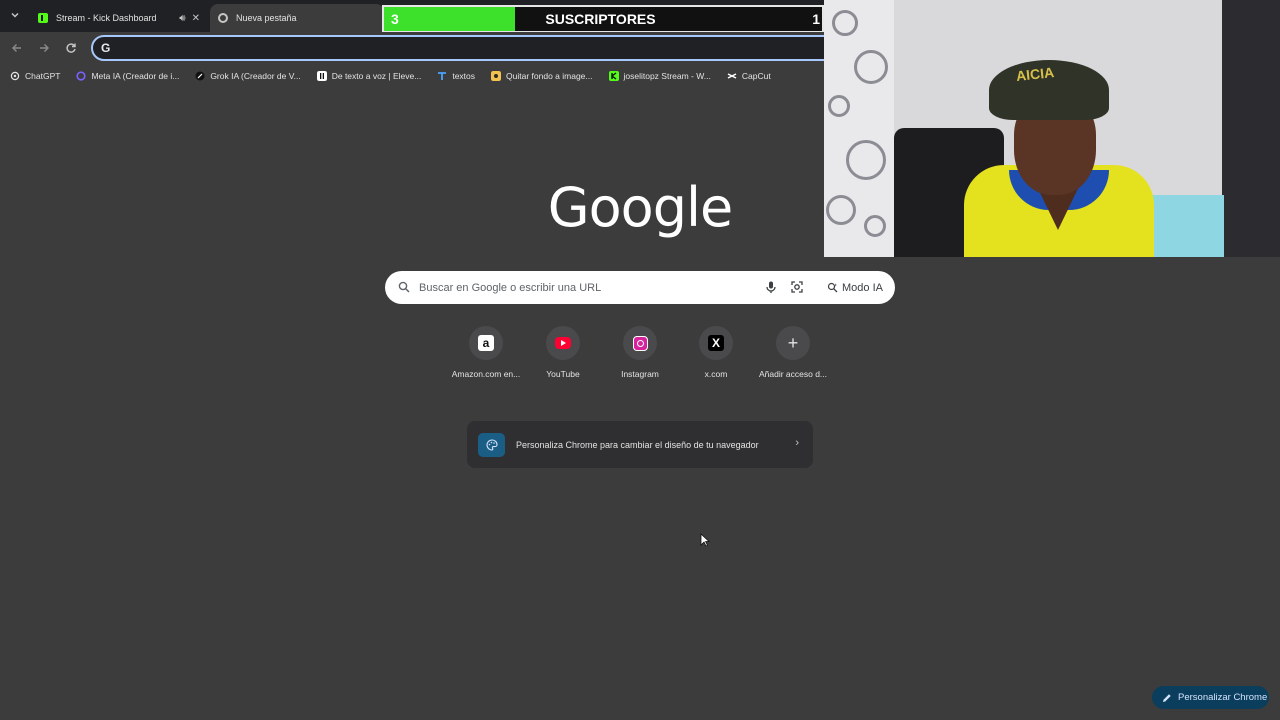 This screenshot has height=720, width=1280. I want to click on bookmark-chatgpt: ChatGPT, so click(35, 76).